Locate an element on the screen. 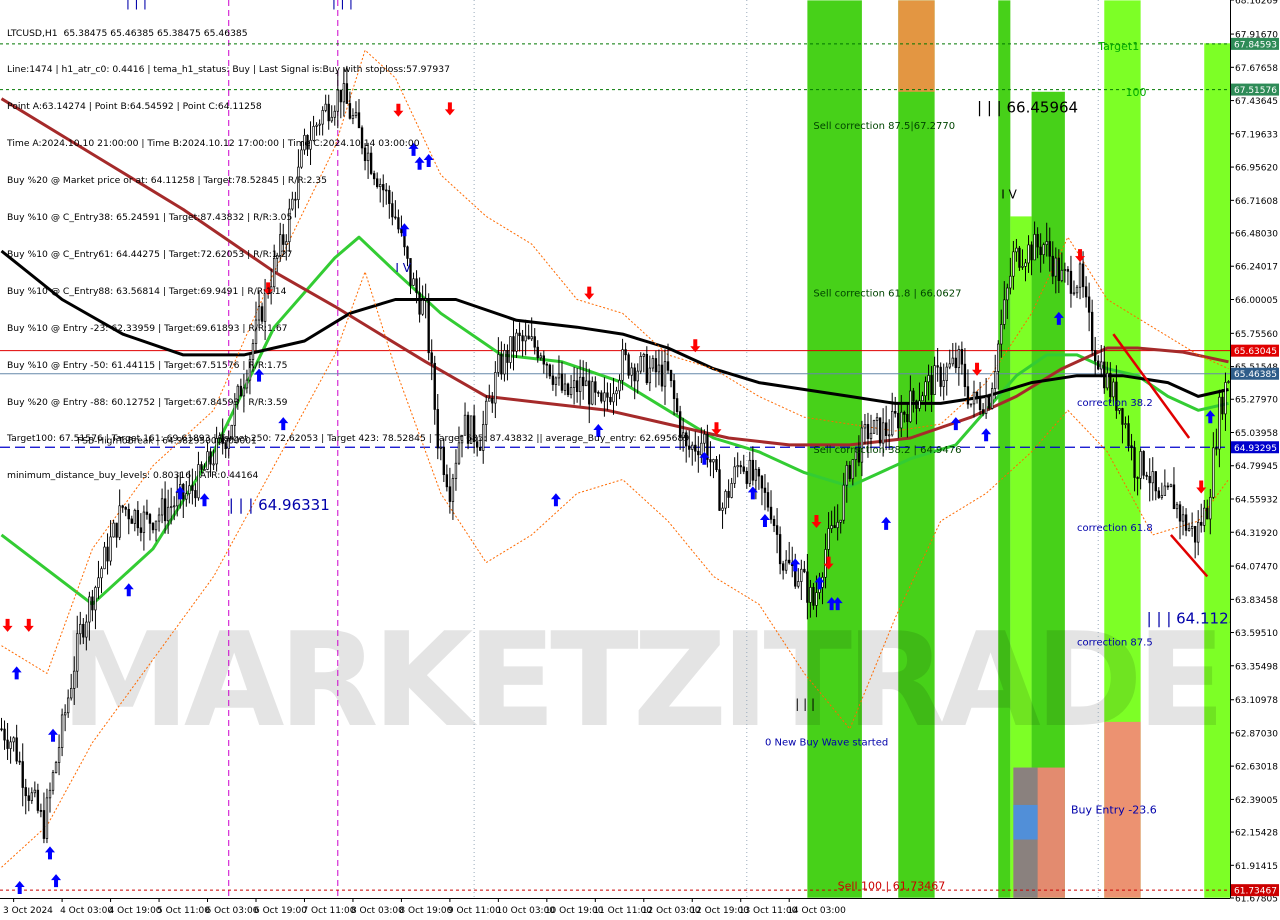 The height and width of the screenshot is (920, 1280). chart-annotation: I V is located at coordinates (403, 268).